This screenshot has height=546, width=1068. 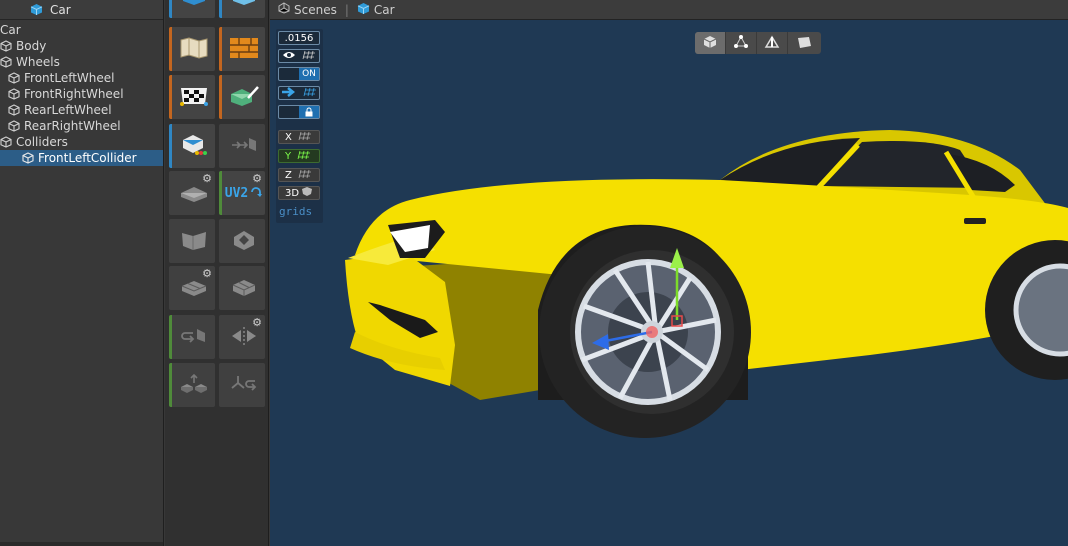 I want to click on diamond-cube-icon, so click(x=244, y=241).